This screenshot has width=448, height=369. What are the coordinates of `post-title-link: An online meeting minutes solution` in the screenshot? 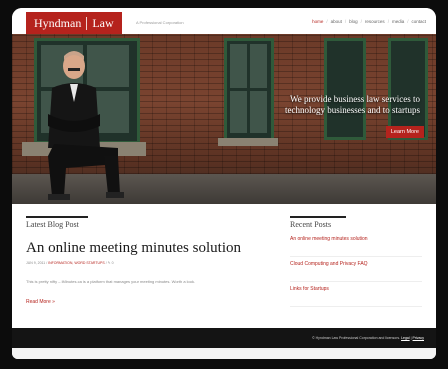 It's located at (133, 248).